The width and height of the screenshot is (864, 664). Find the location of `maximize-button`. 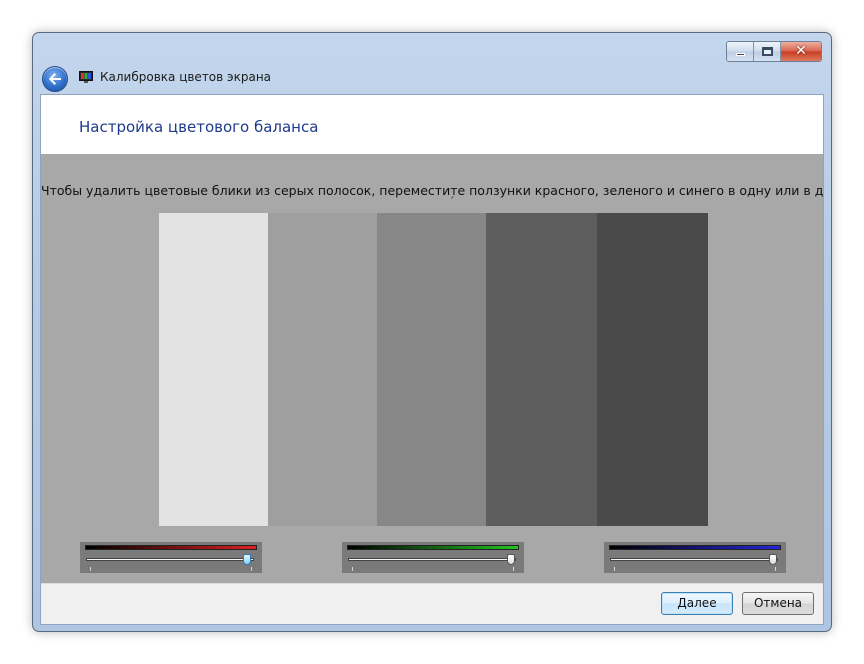

maximize-button is located at coordinates (767, 51).